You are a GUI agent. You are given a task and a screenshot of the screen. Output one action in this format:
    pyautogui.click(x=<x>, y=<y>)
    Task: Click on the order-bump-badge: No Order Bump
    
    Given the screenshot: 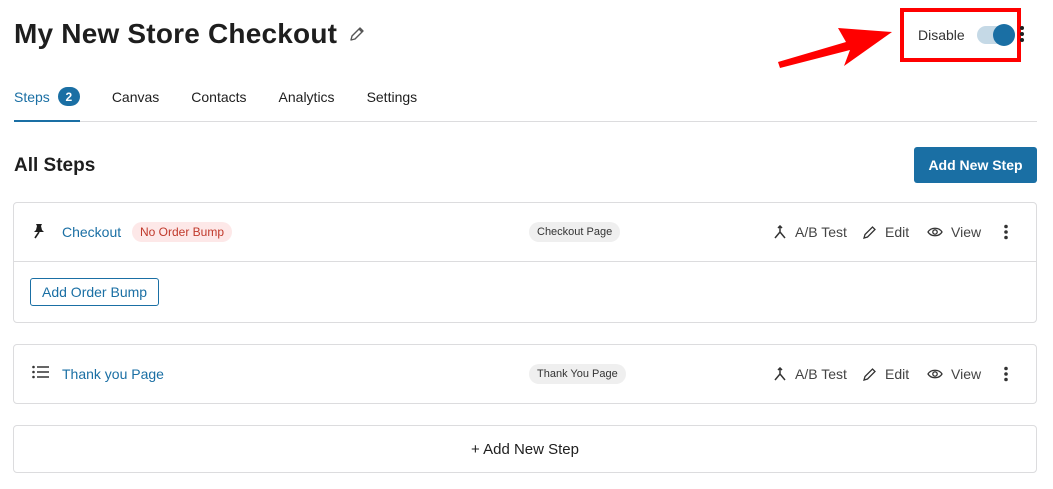 What is the action you would take?
    pyautogui.click(x=182, y=232)
    